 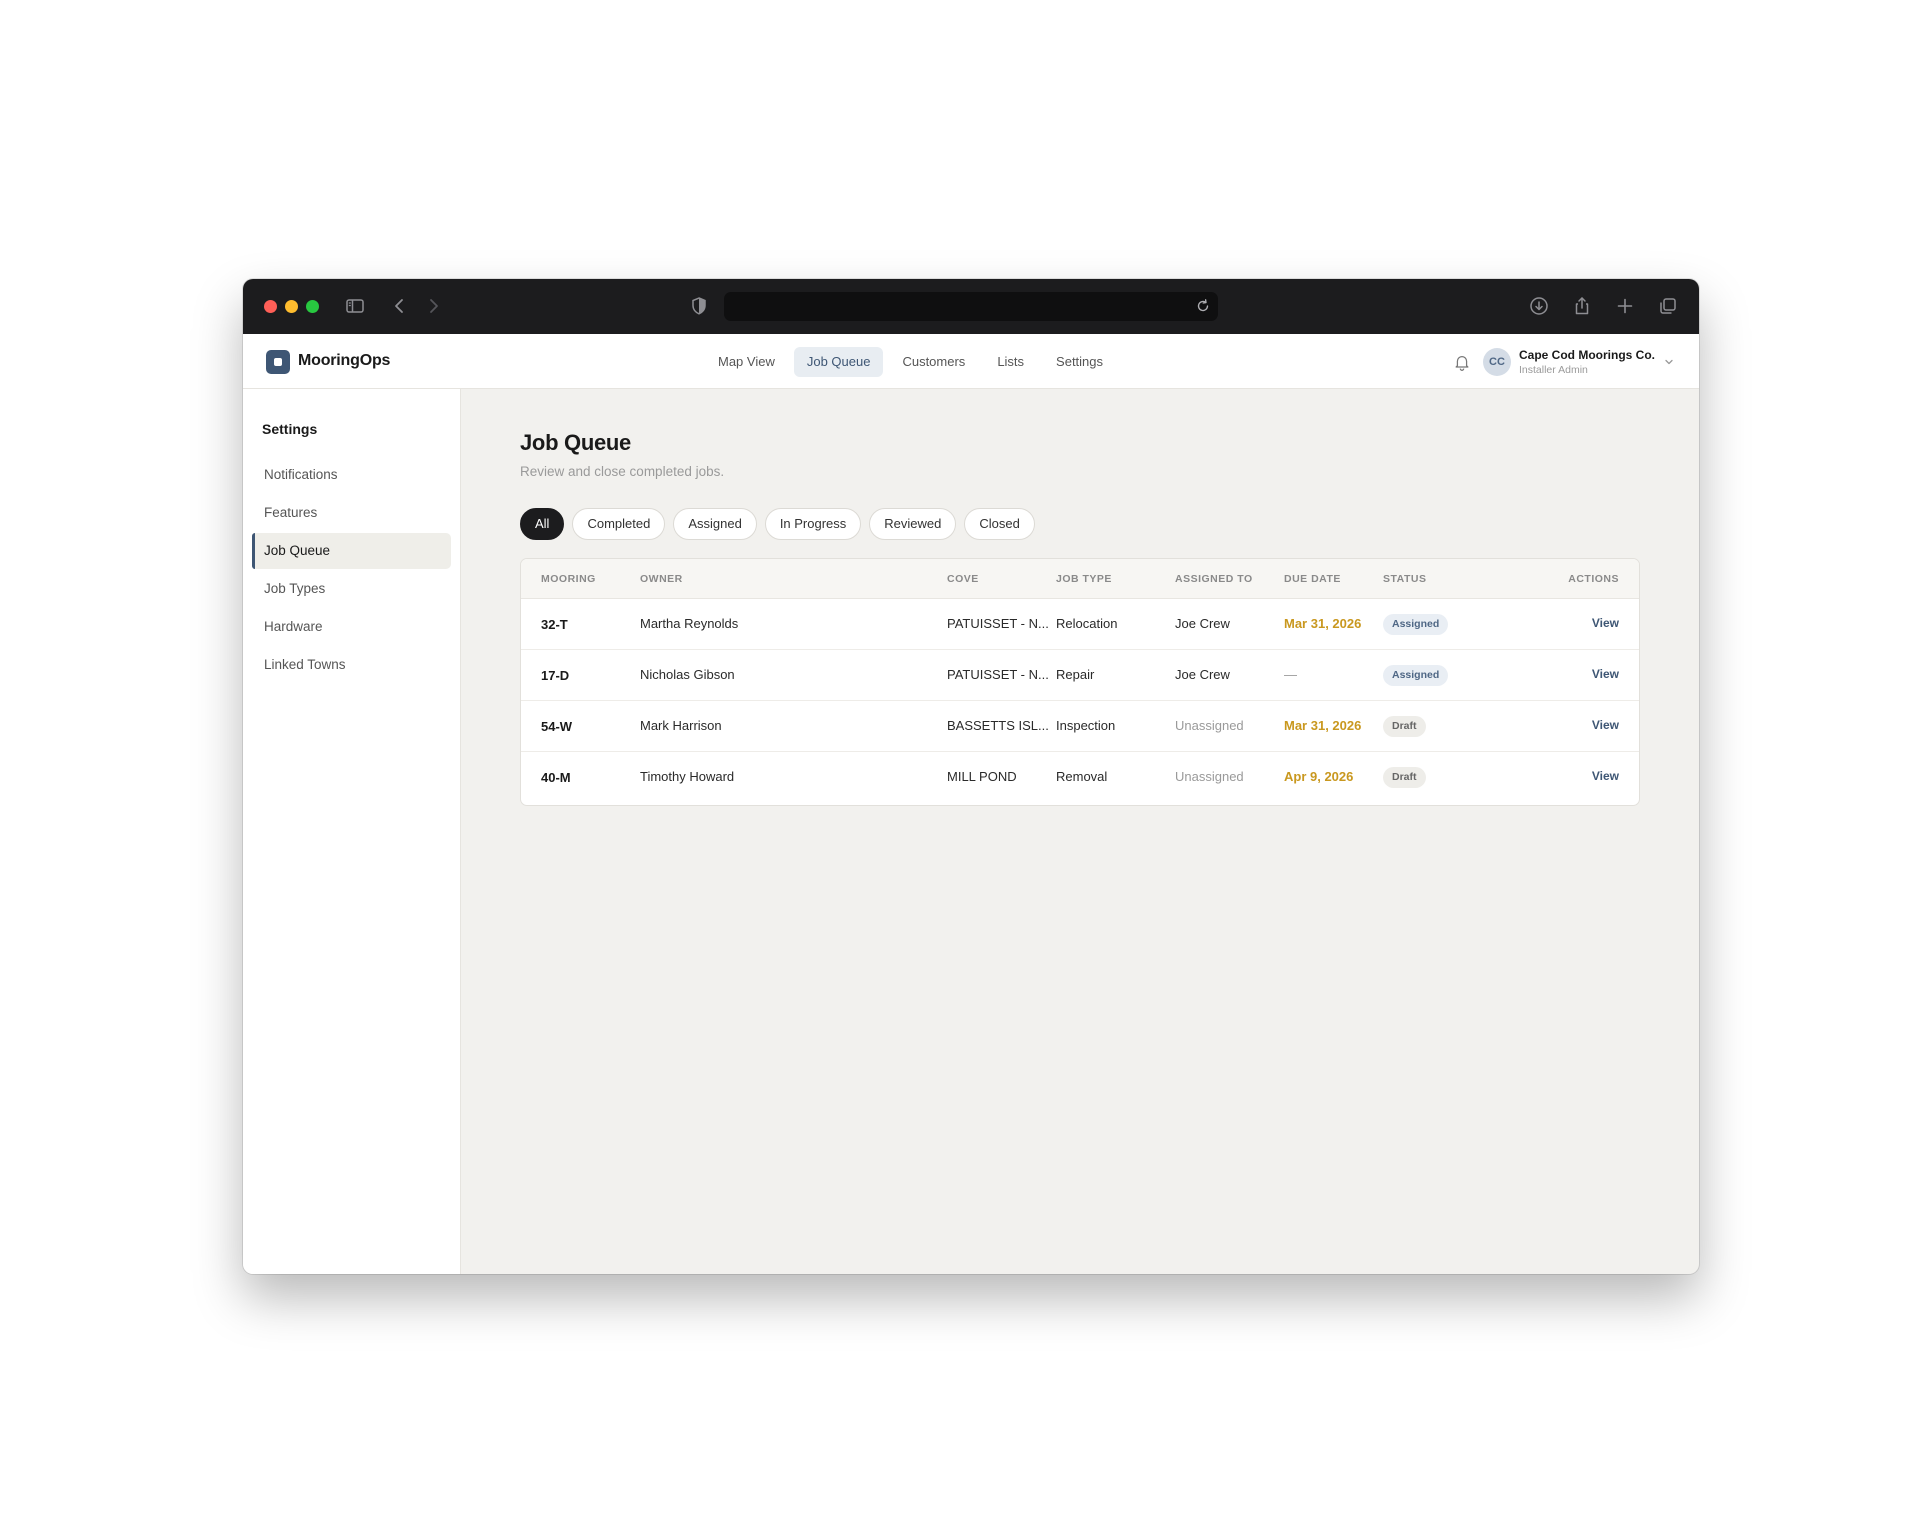 I want to click on column-header-job-type: JOB TYPE, so click(x=1084, y=579).